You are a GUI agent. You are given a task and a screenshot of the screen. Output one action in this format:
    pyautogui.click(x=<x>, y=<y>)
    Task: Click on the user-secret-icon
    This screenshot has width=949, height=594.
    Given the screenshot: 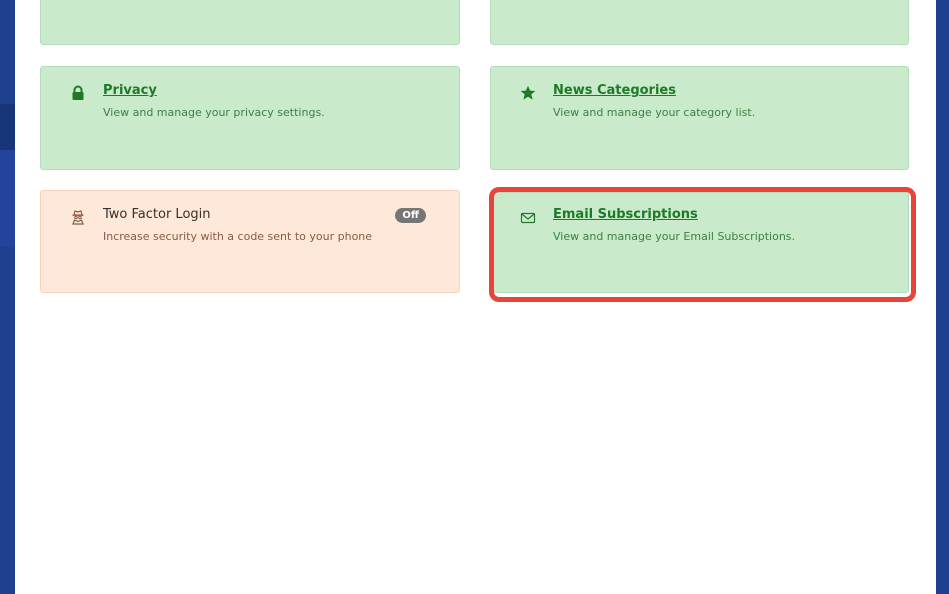 What is the action you would take?
    pyautogui.click(x=78, y=217)
    